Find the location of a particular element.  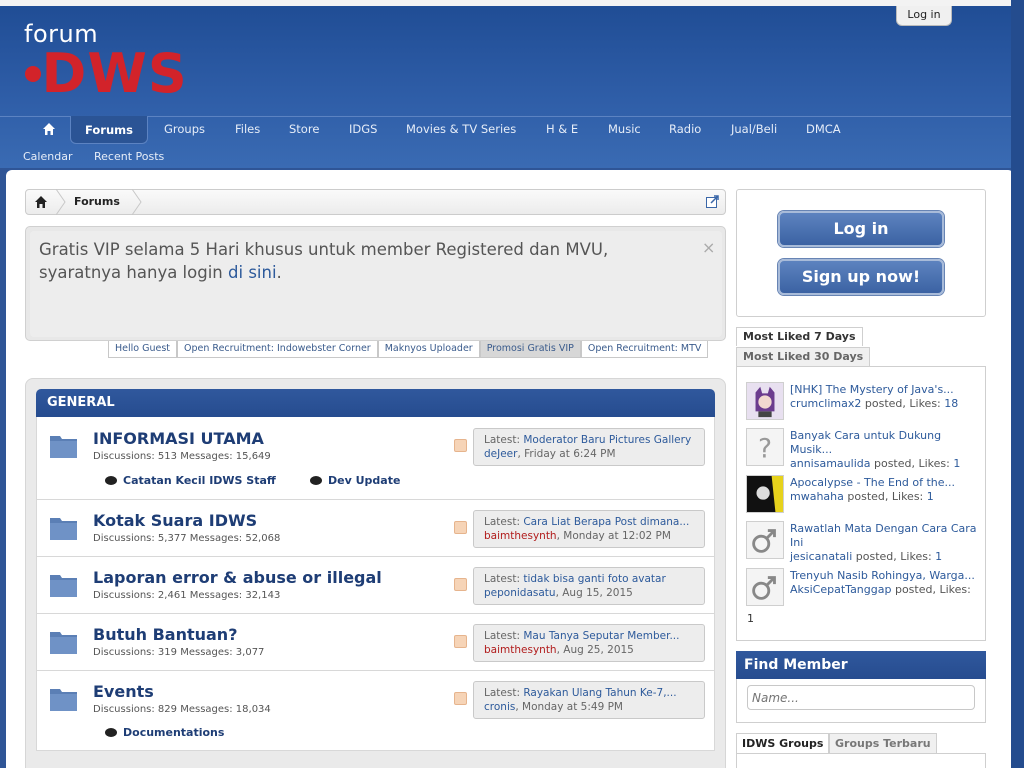

notice-tab: Maknyos Uploader is located at coordinates (428, 349).